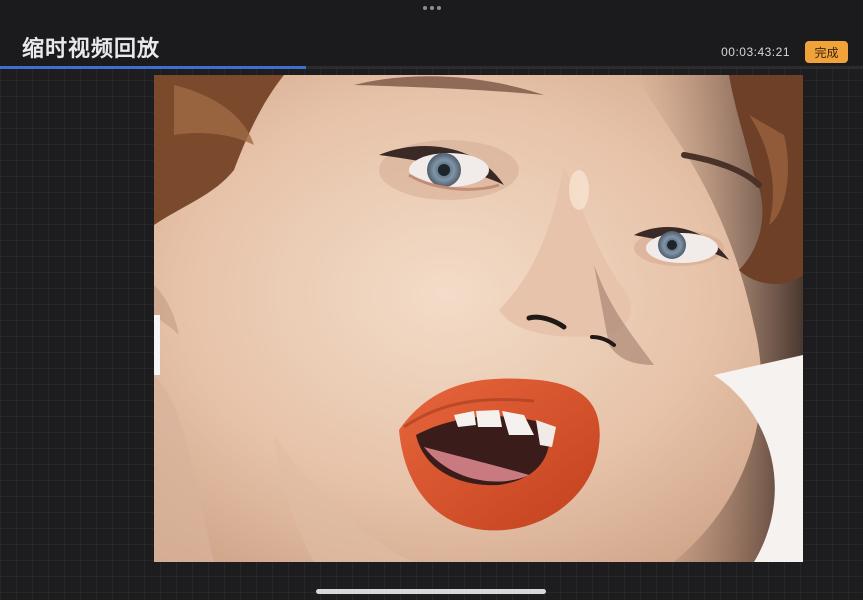  I want to click on multitask-dots-icon, so click(432, 8).